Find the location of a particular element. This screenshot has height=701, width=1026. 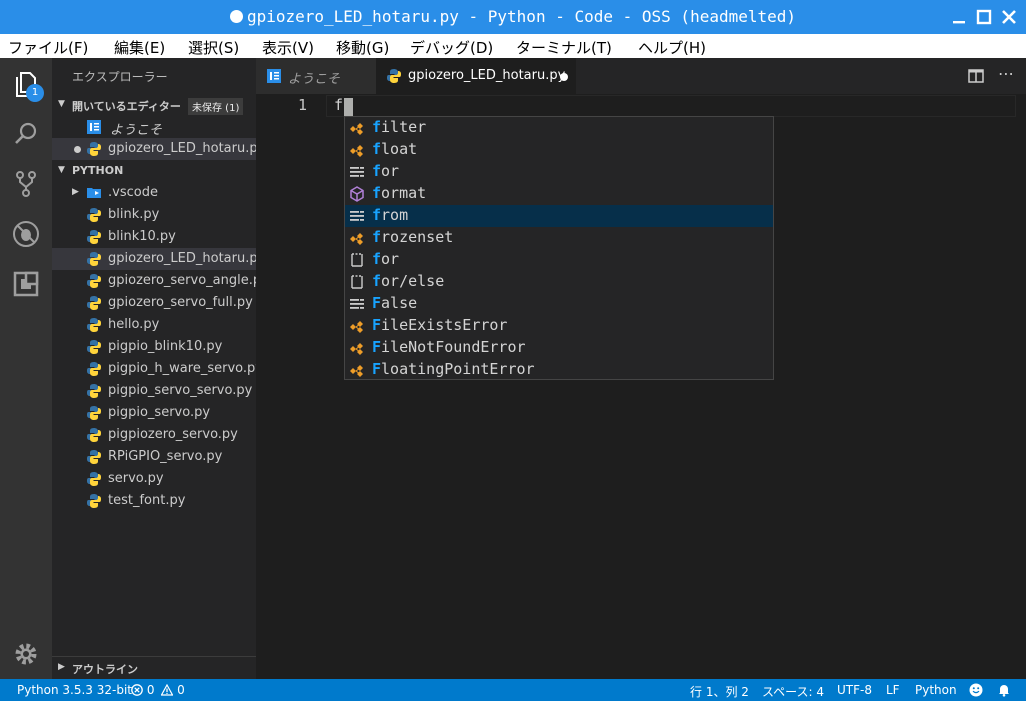

menu-edit: 編集(E) is located at coordinates (139, 47).